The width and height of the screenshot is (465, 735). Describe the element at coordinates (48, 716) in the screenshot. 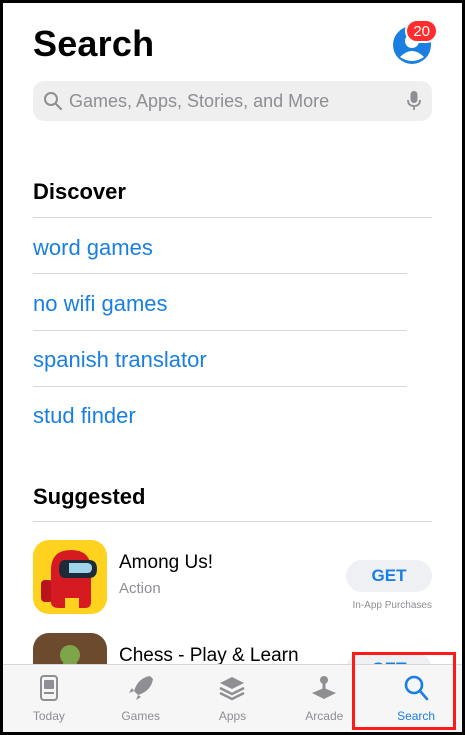

I see `tab-label: Today` at that location.